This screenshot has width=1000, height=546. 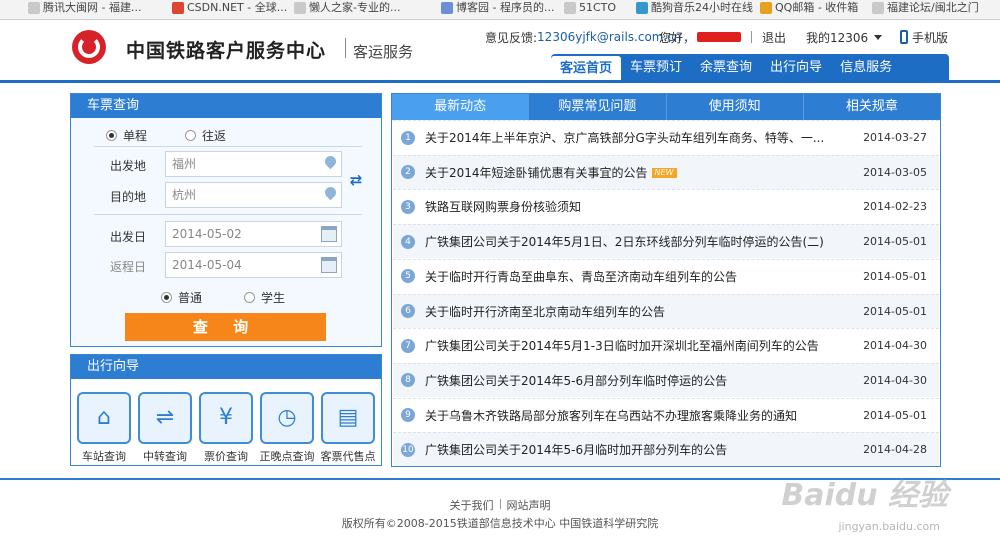 I want to click on header-divider, so click(x=500, y=81).